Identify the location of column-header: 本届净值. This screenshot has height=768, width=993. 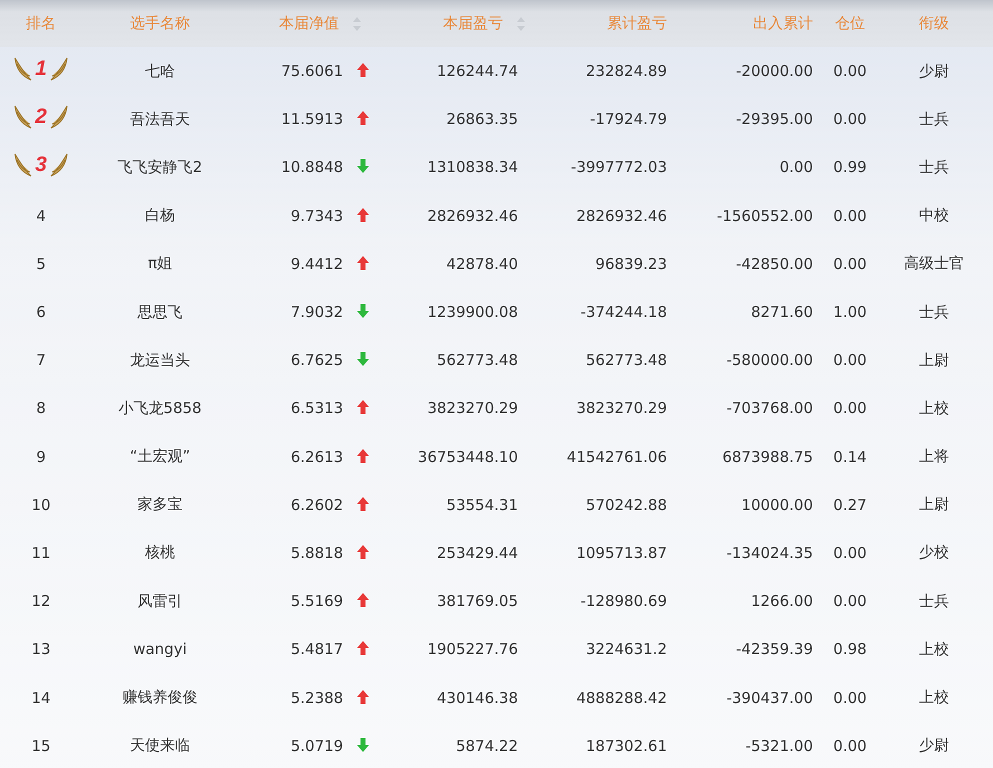
(309, 23).